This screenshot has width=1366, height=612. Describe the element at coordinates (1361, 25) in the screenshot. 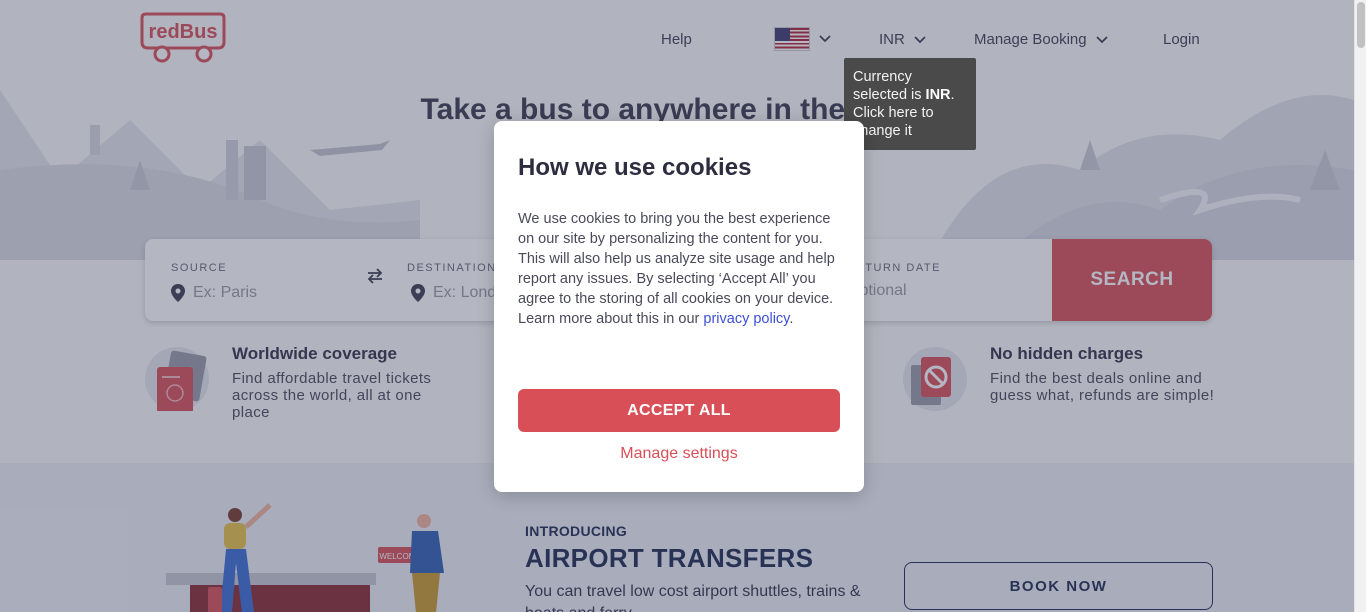

I see `scrollbar-thumb` at that location.